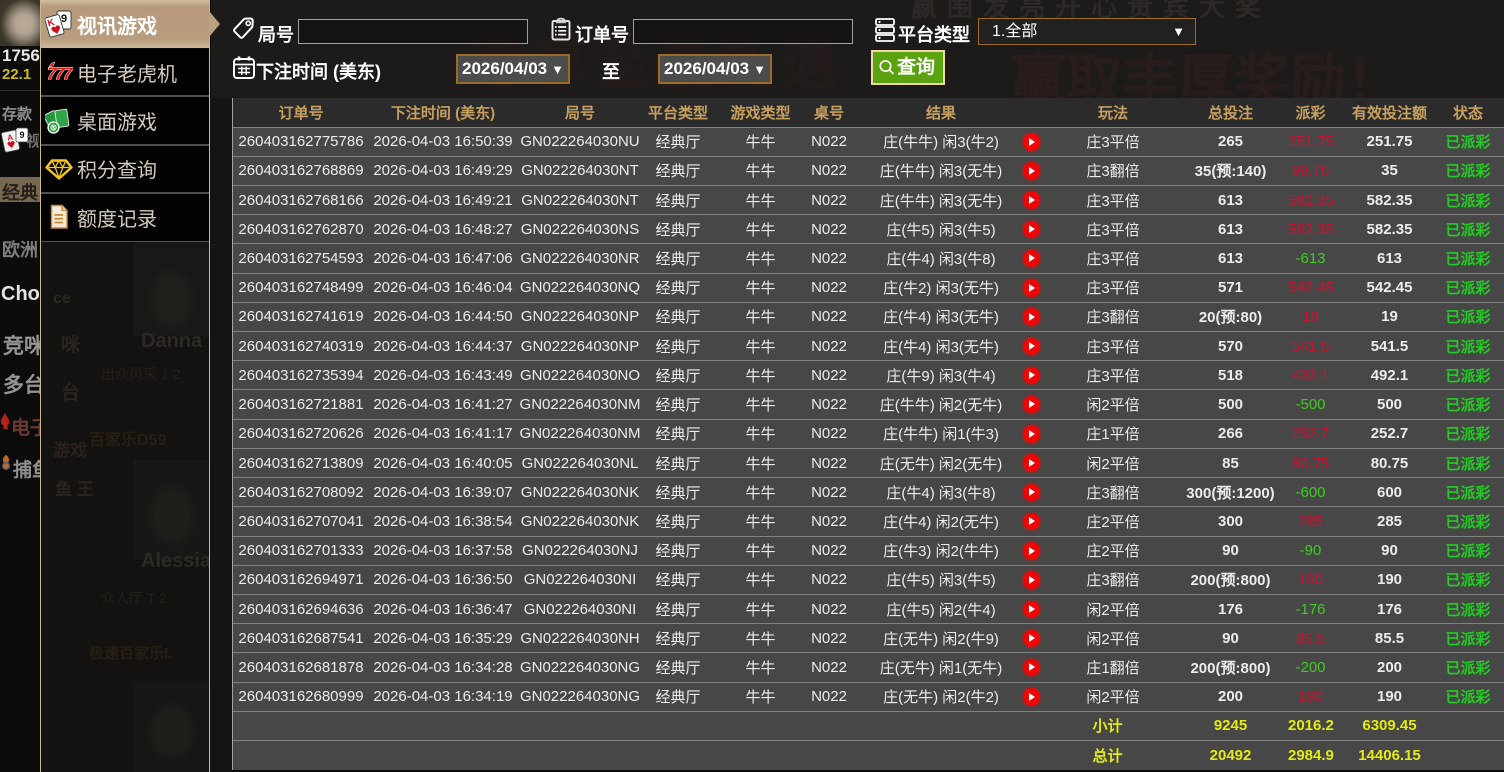  I want to click on svg-text: 9, so click(21, 135).